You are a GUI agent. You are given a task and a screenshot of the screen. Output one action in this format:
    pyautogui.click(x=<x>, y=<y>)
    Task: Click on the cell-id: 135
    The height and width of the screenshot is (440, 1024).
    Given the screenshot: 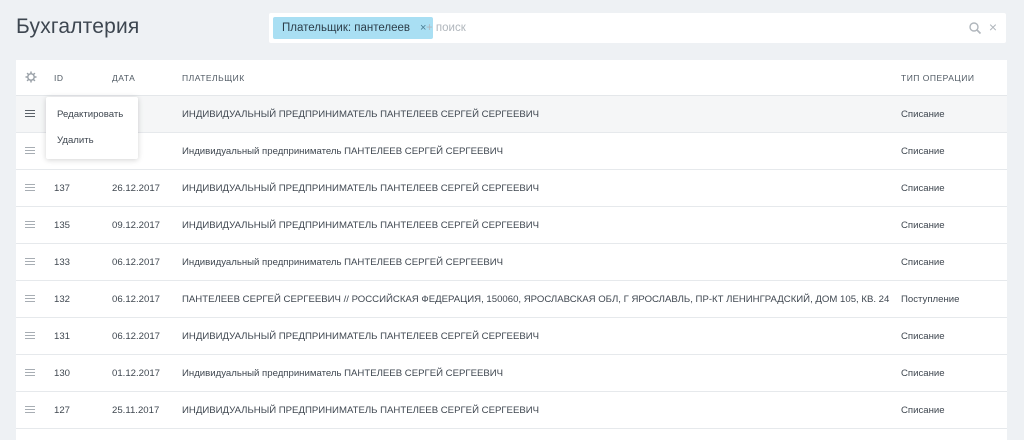 What is the action you would take?
    pyautogui.click(x=62, y=225)
    